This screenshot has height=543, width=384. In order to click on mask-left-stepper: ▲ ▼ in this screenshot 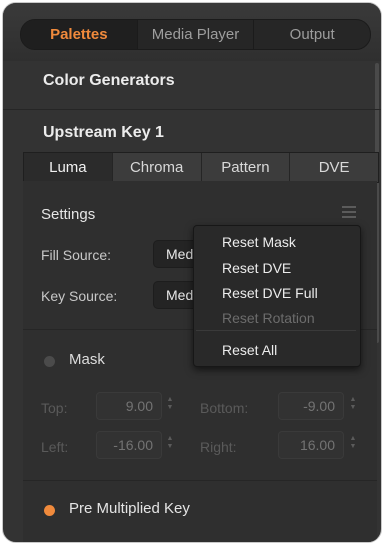, I will do `click(170, 445)`.